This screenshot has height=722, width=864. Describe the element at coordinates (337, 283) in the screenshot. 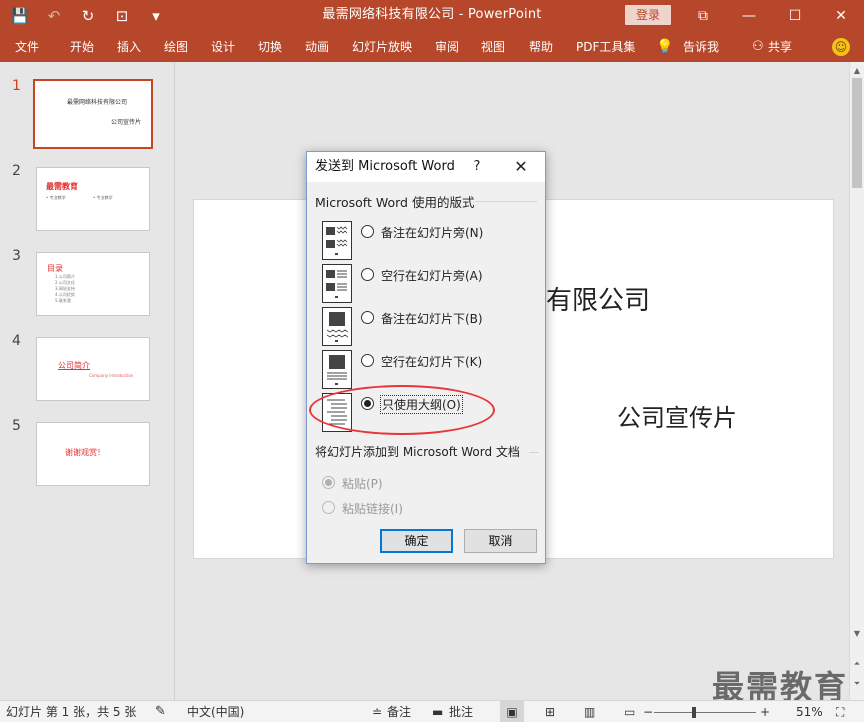

I see `blank-lines-next-to-slides-icon` at that location.